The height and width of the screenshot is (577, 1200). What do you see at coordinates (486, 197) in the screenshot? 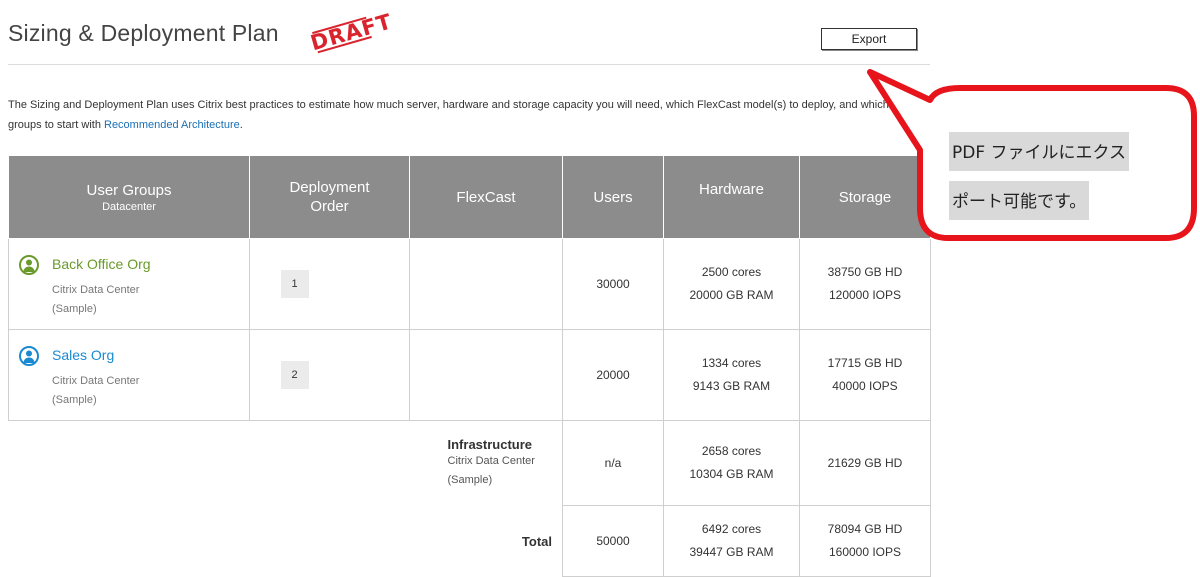
I see `header-flexcast: FlexCast` at bounding box center [486, 197].